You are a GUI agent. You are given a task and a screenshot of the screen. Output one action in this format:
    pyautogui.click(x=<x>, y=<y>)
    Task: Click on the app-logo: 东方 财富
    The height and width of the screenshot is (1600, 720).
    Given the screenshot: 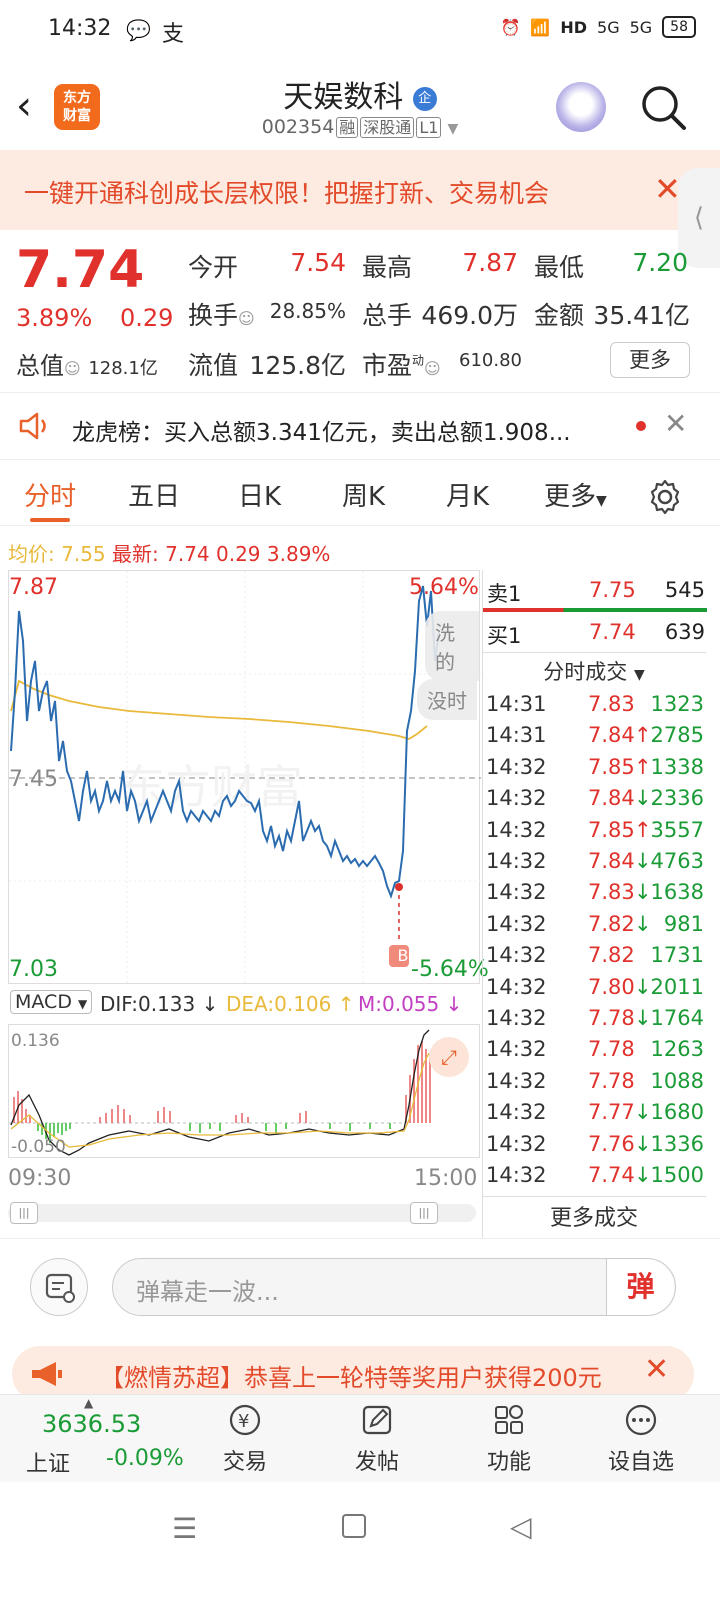 What is the action you would take?
    pyautogui.click(x=77, y=107)
    